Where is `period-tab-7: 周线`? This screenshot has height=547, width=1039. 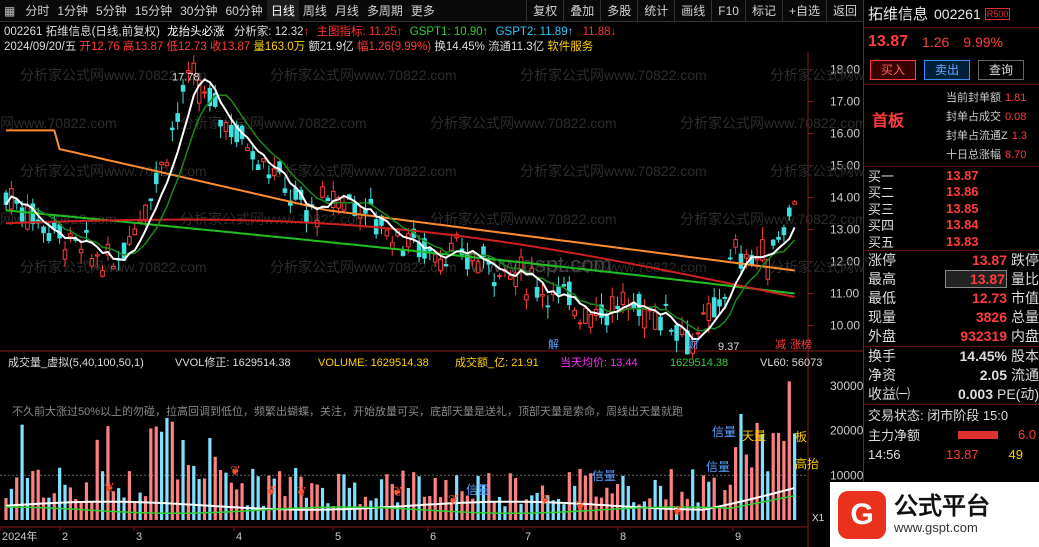
period-tab-7: 周线 is located at coordinates (315, 11).